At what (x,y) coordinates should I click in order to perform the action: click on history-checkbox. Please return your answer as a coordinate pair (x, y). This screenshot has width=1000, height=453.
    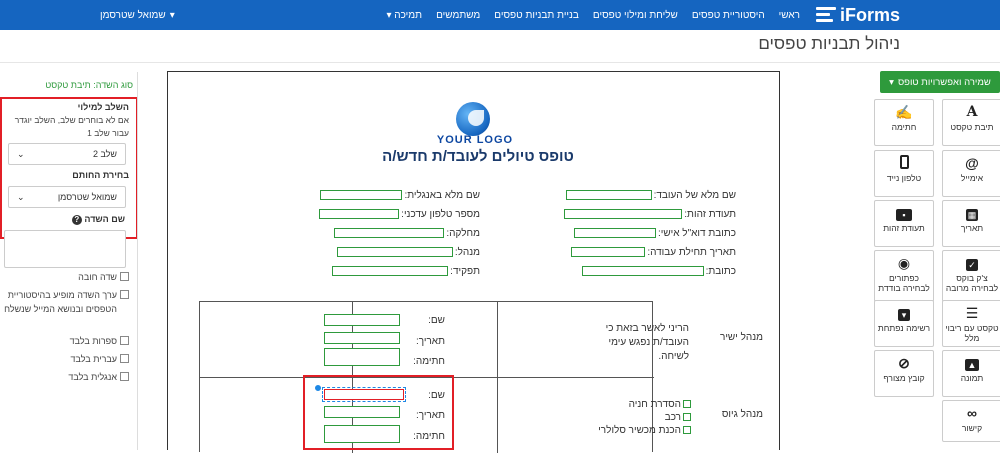
    Looking at the image, I should click on (124, 294).